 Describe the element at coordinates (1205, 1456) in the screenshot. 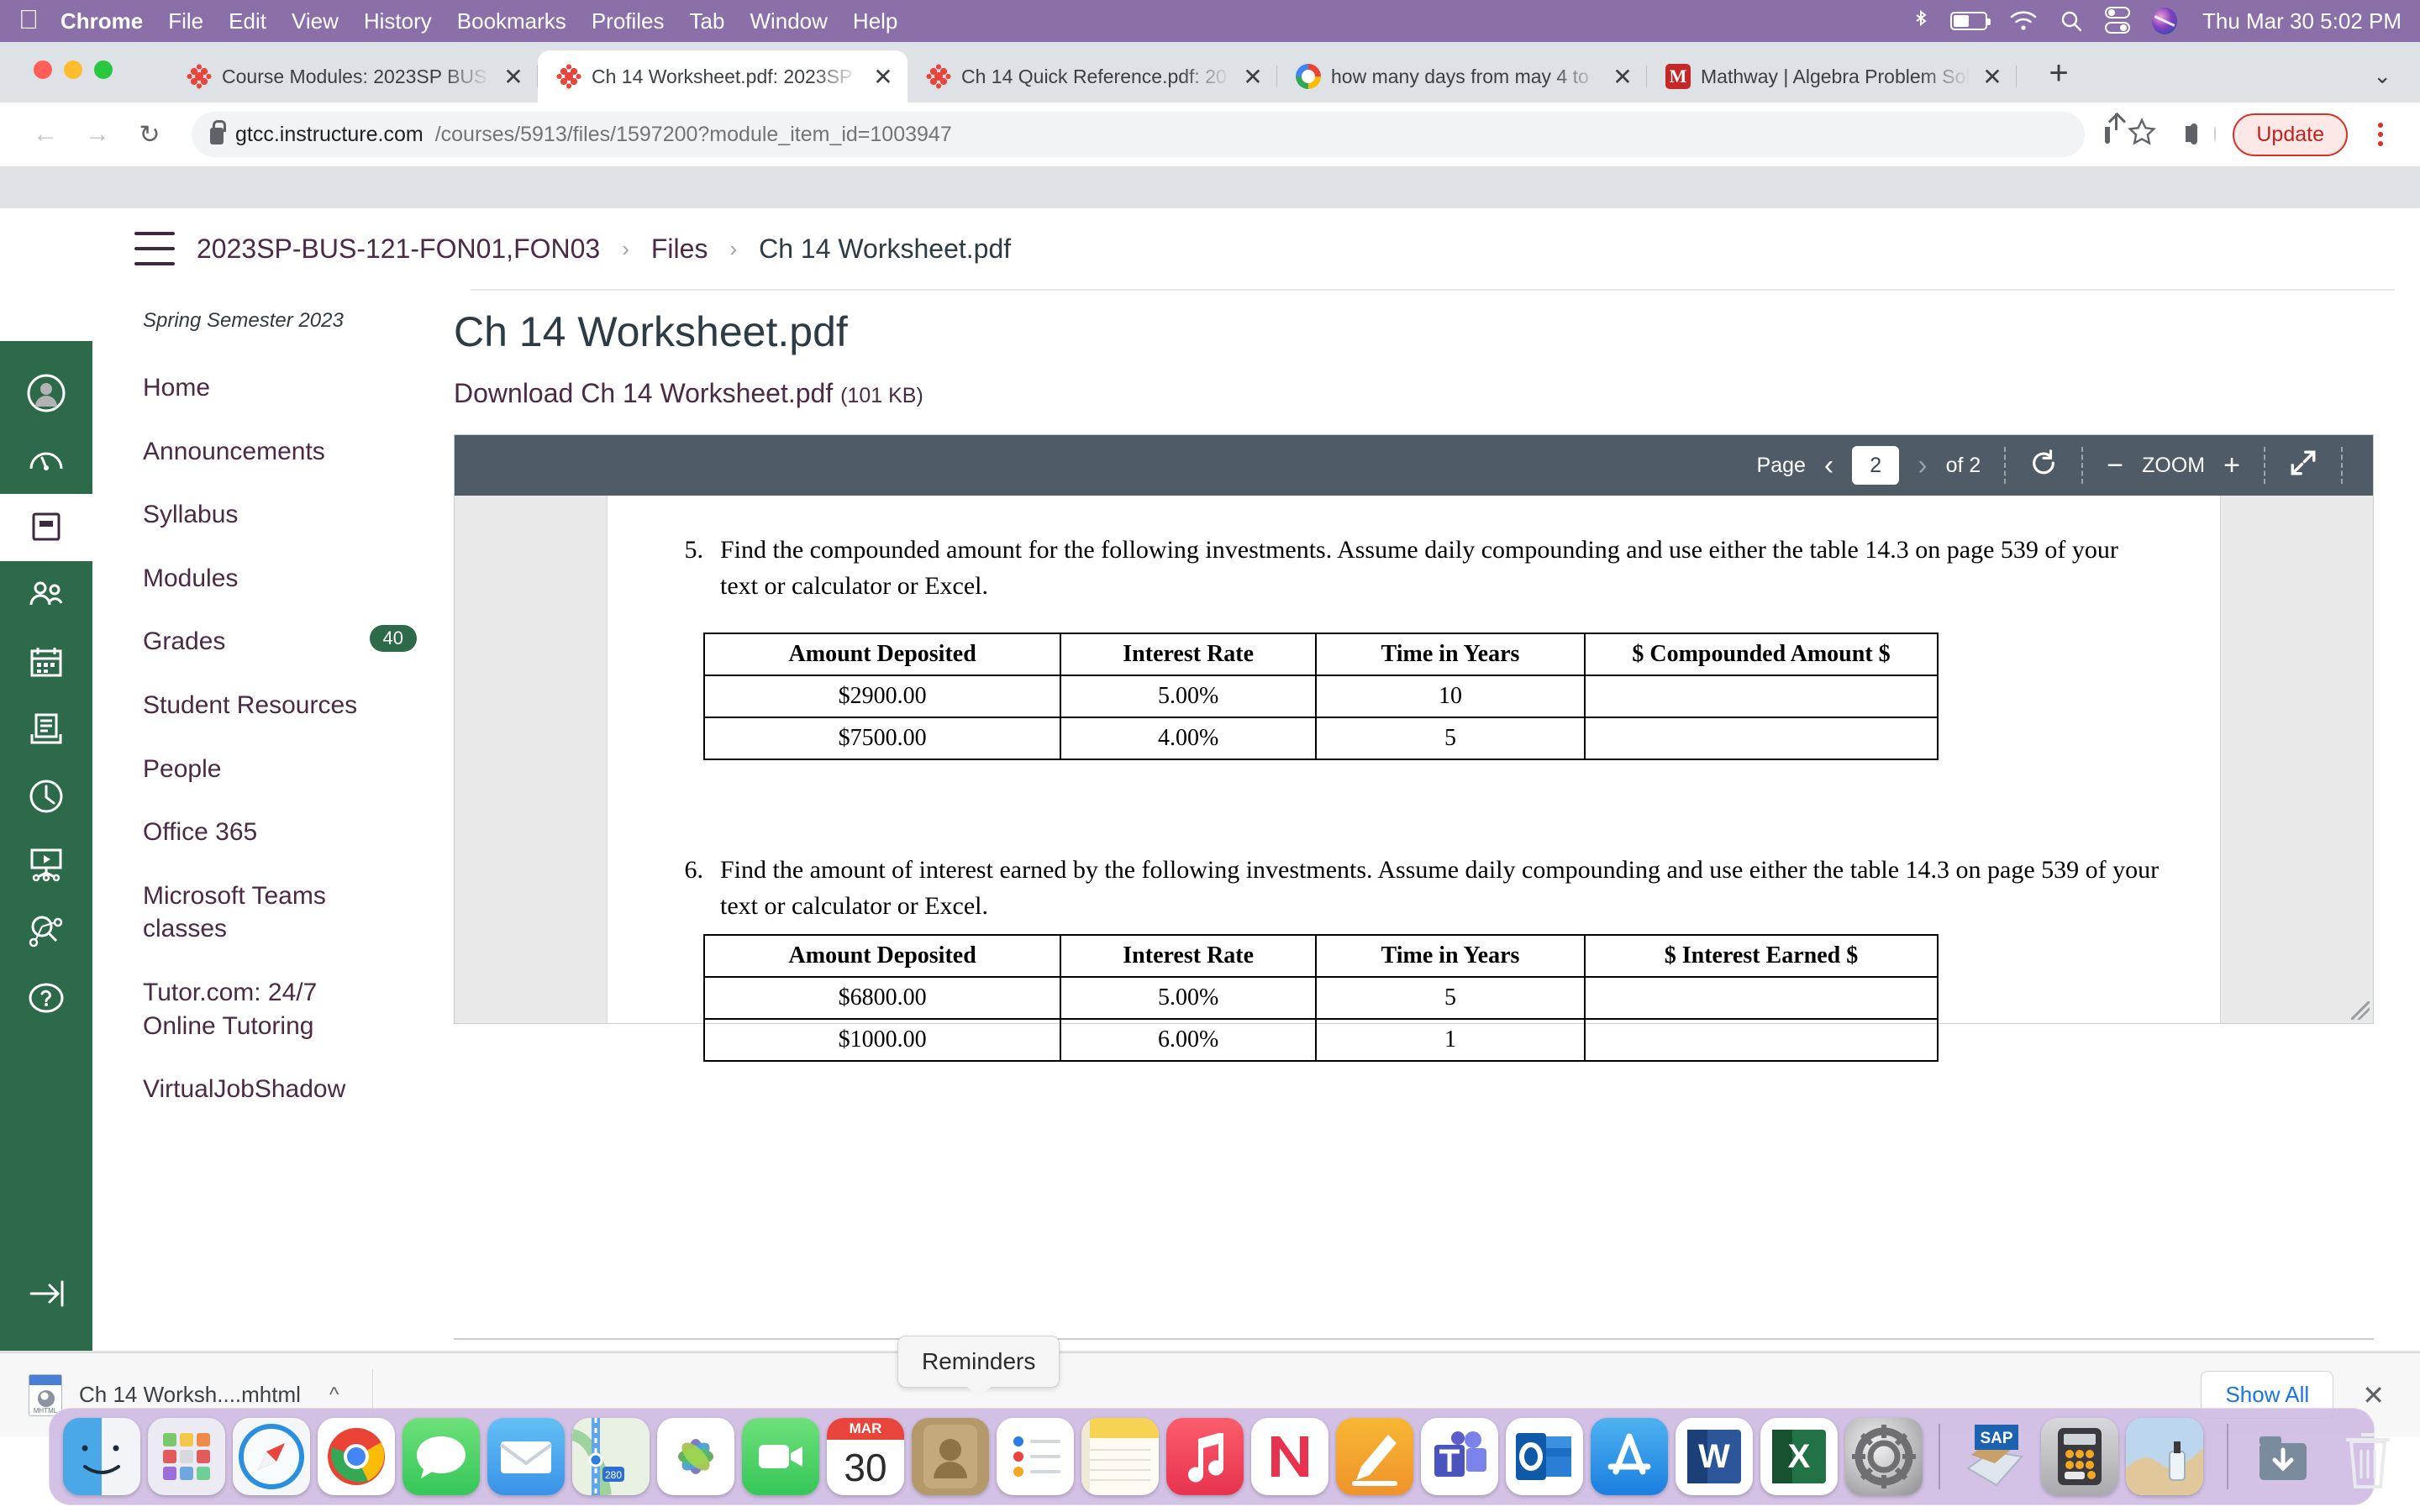

I see `dock-item-music` at that location.